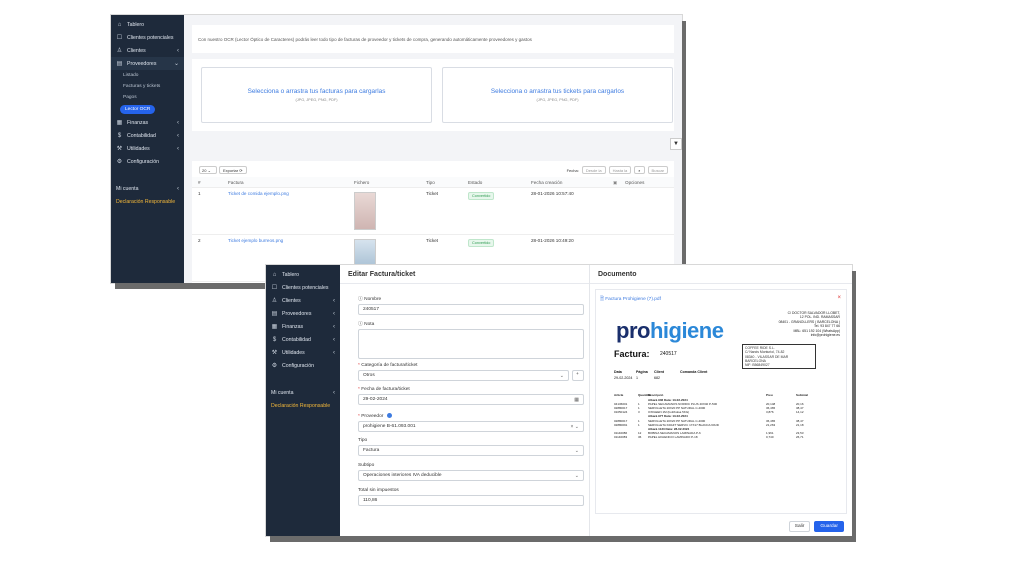  I want to click on calendar-icon: ▦, so click(576, 400).